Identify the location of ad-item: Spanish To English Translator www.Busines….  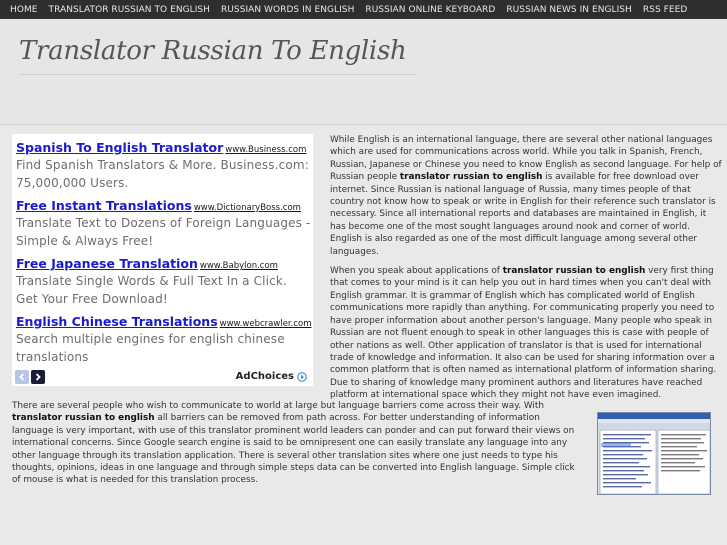
(163, 164).